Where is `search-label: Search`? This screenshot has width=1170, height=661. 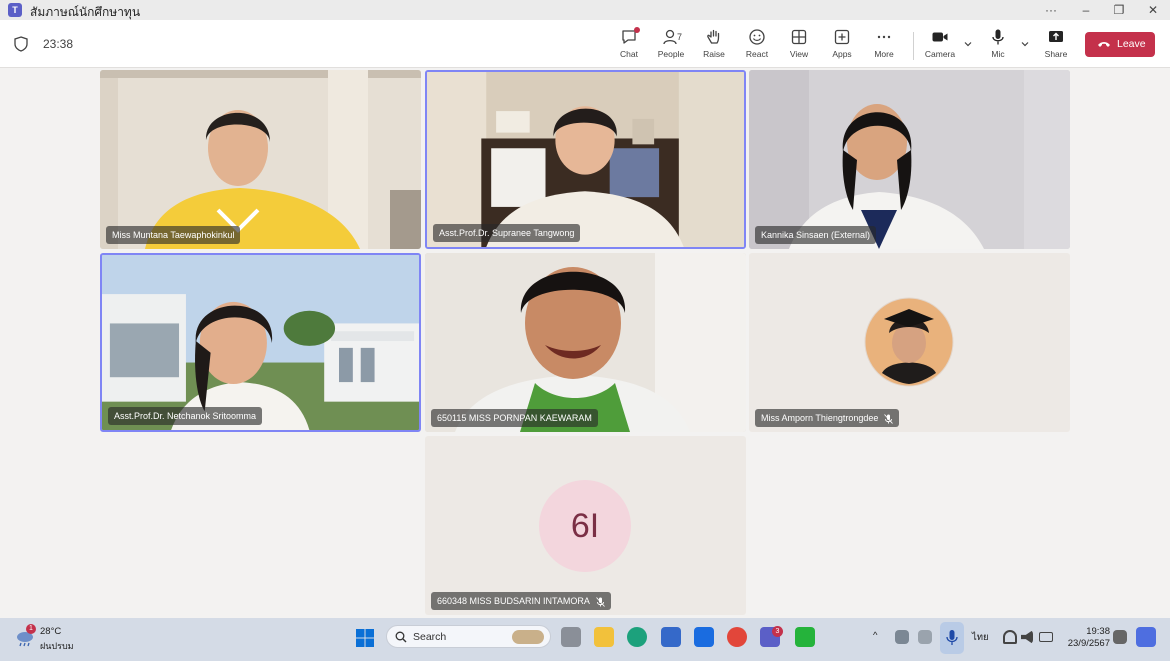
search-label: Search is located at coordinates (430, 637).